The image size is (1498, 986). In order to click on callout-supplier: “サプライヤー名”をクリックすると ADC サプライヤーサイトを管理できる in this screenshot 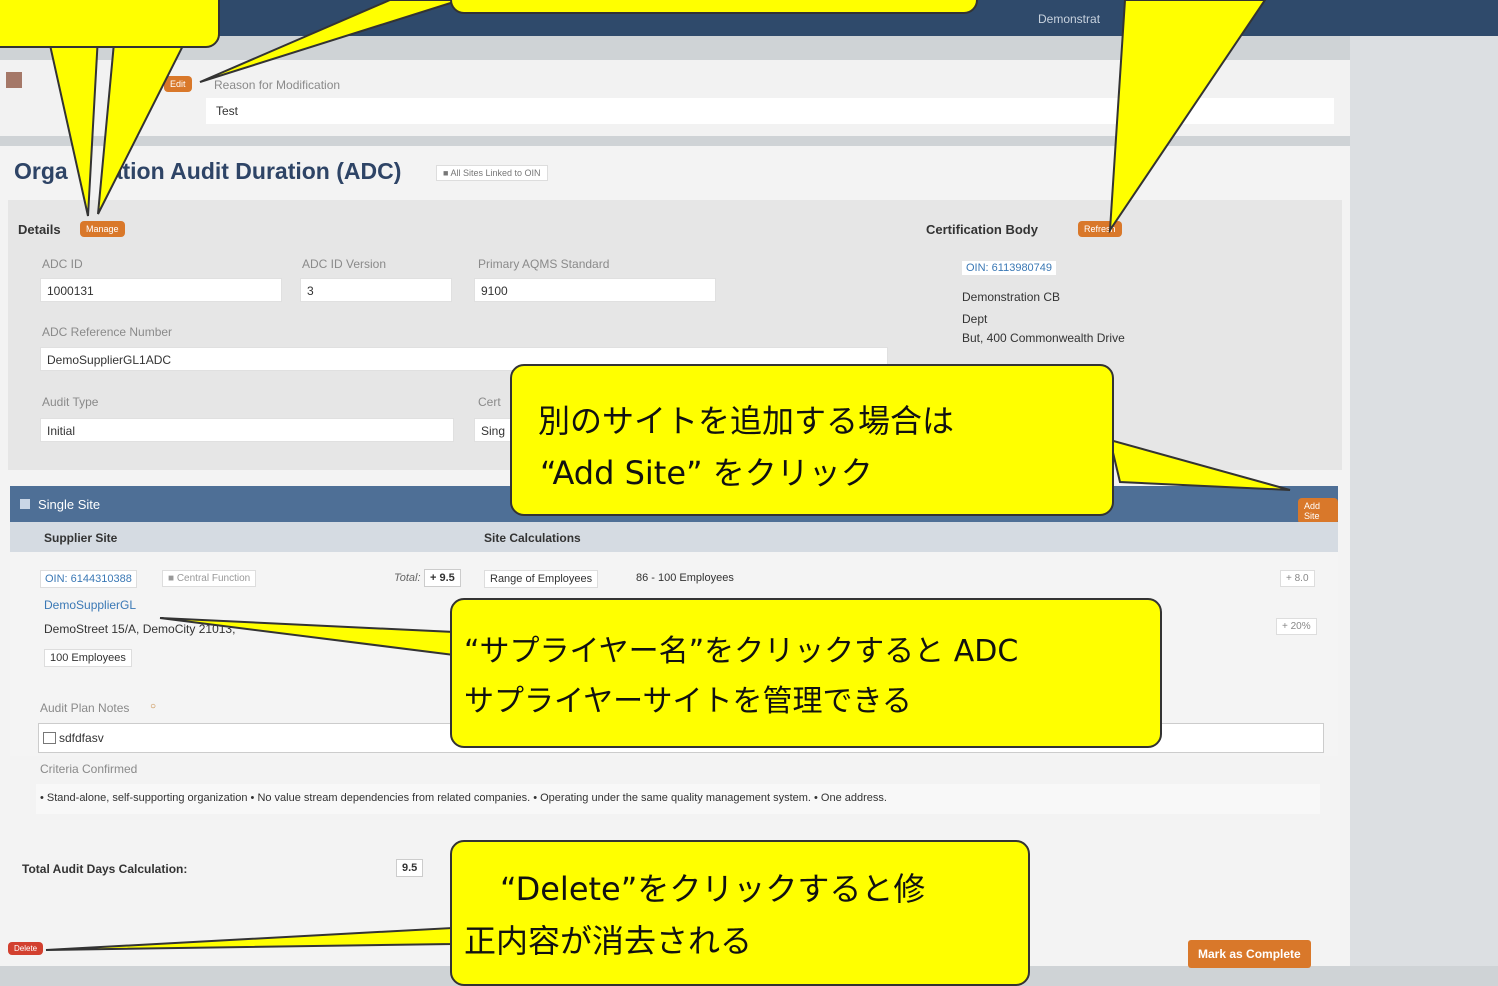, I will do `click(806, 673)`.